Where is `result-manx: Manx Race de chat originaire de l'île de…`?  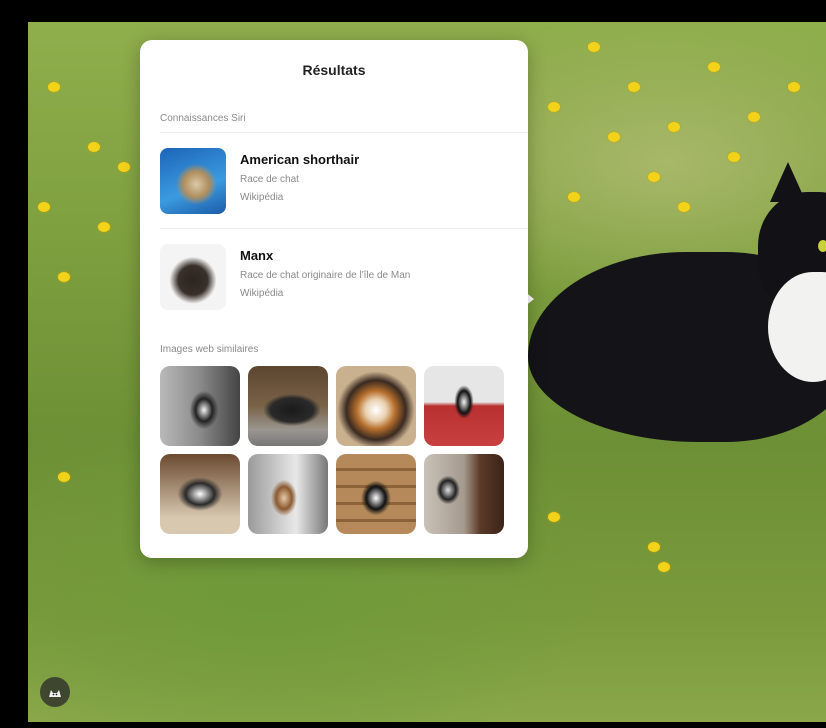
result-manx: Manx Race de chat originaire de l'île de… is located at coordinates (337, 284).